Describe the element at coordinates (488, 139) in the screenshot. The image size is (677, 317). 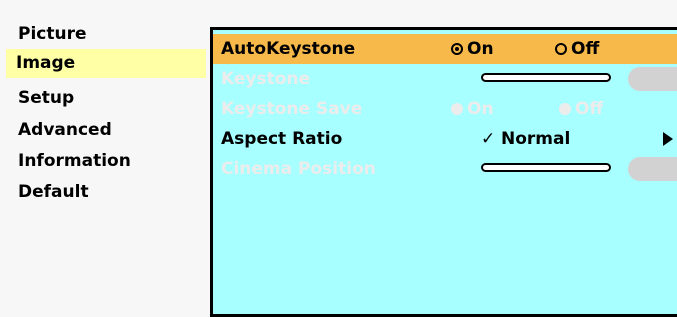
I see `checkmark-icon: ✓` at that location.